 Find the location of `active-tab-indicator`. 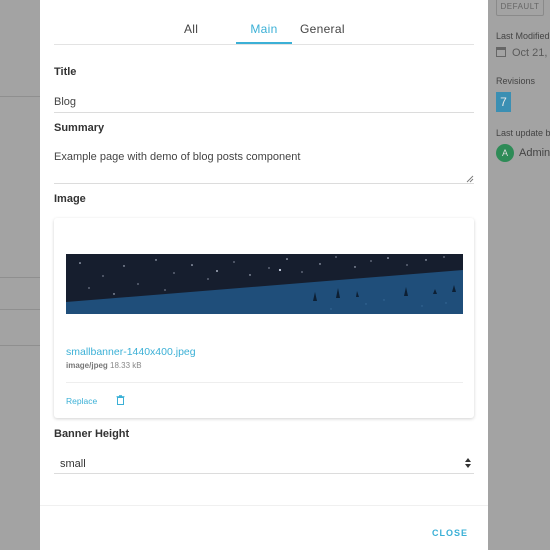

active-tab-indicator is located at coordinates (264, 43).